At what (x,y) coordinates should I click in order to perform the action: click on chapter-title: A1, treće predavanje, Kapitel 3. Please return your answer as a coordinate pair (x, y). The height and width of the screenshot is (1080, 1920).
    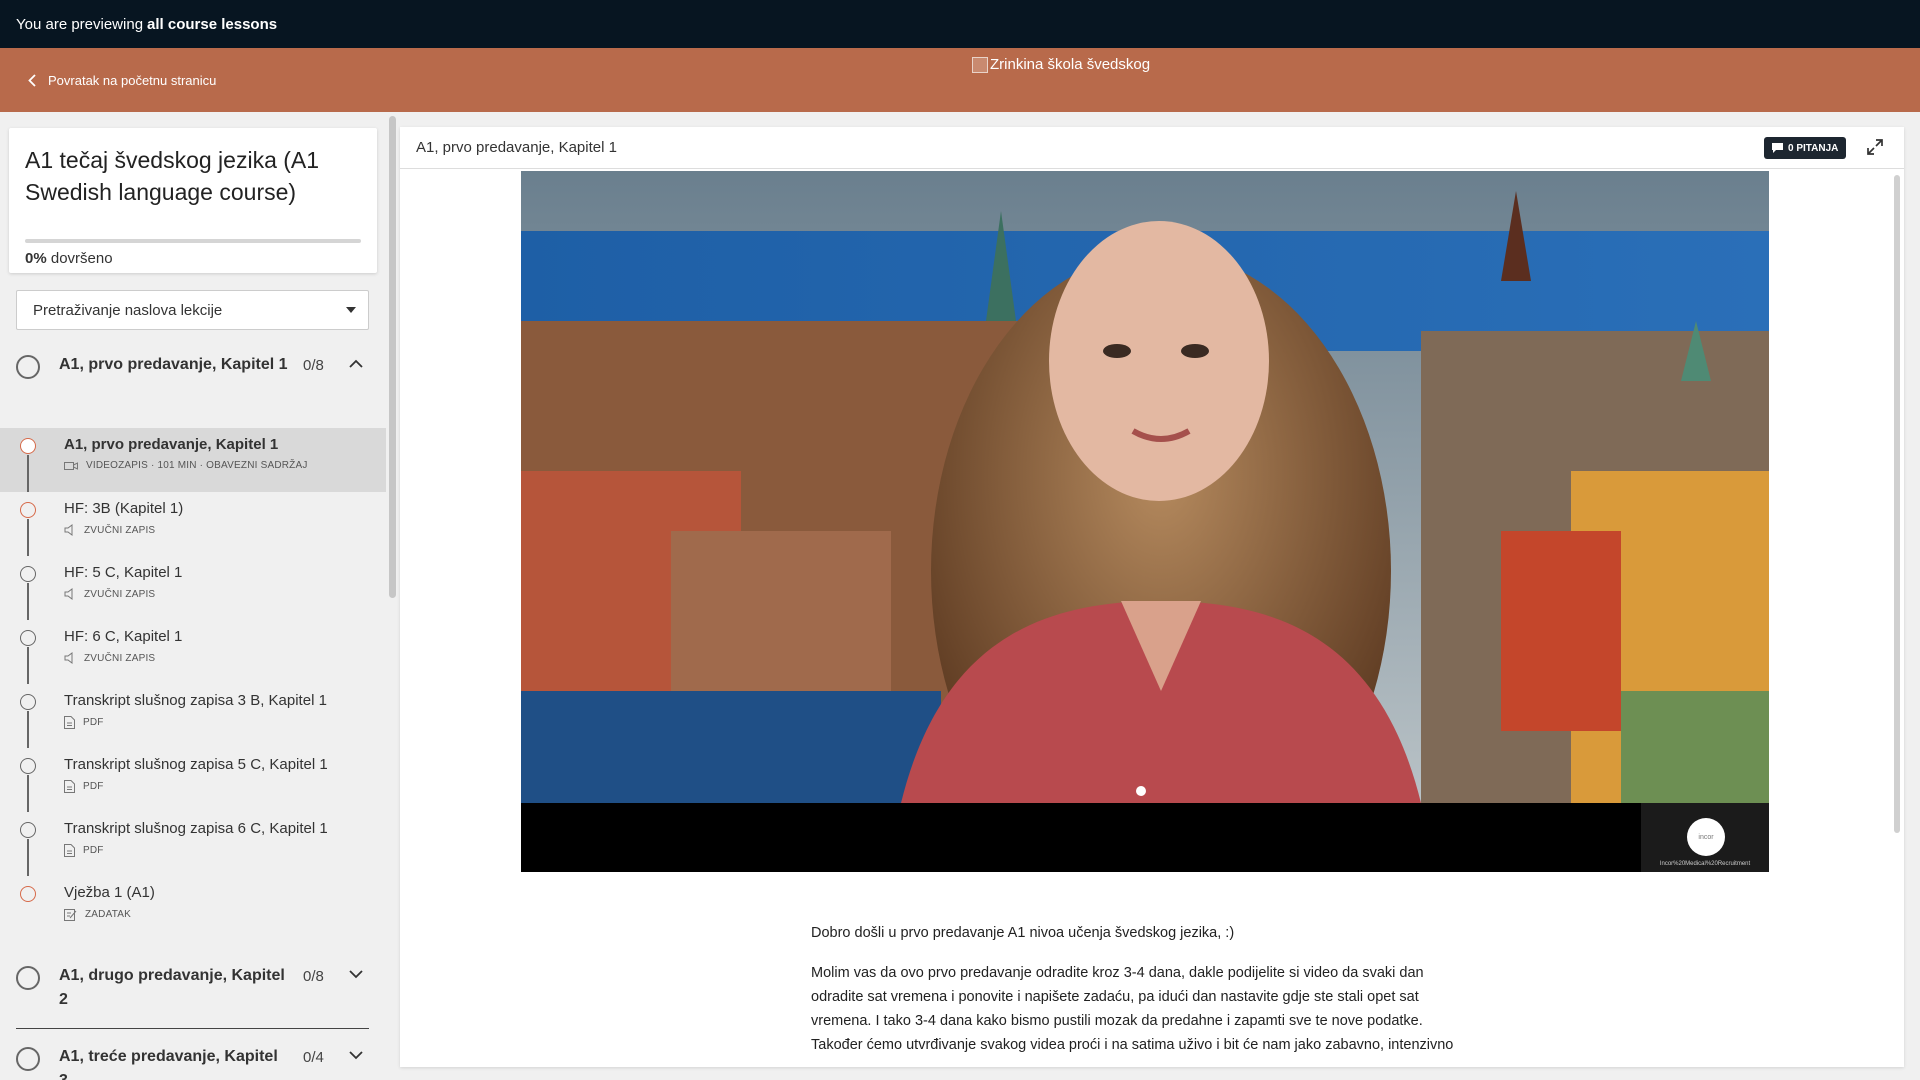
    Looking at the image, I should click on (168, 1064).